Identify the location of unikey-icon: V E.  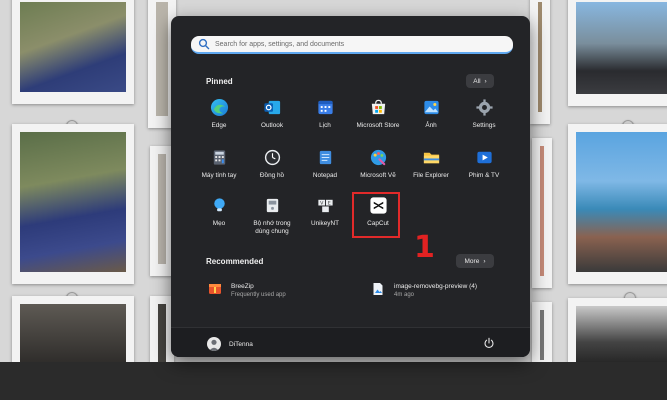
(325, 206).